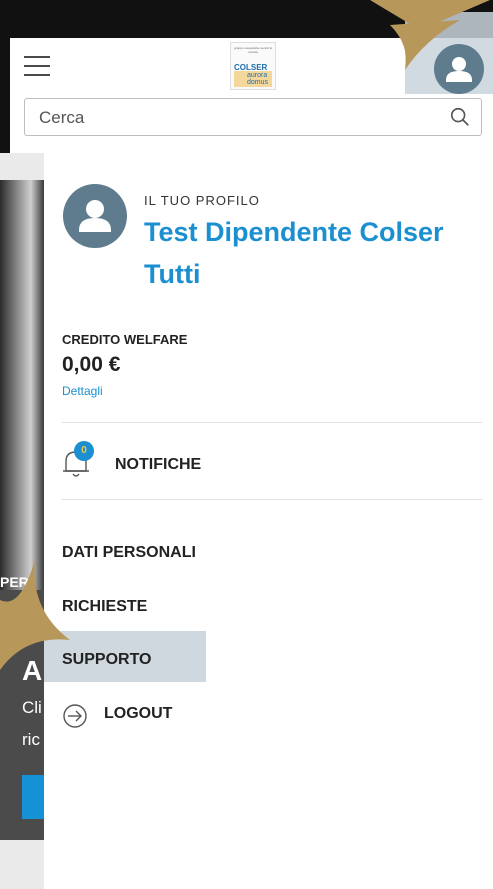  Describe the element at coordinates (239, 118) in the screenshot. I see `search-input` at that location.